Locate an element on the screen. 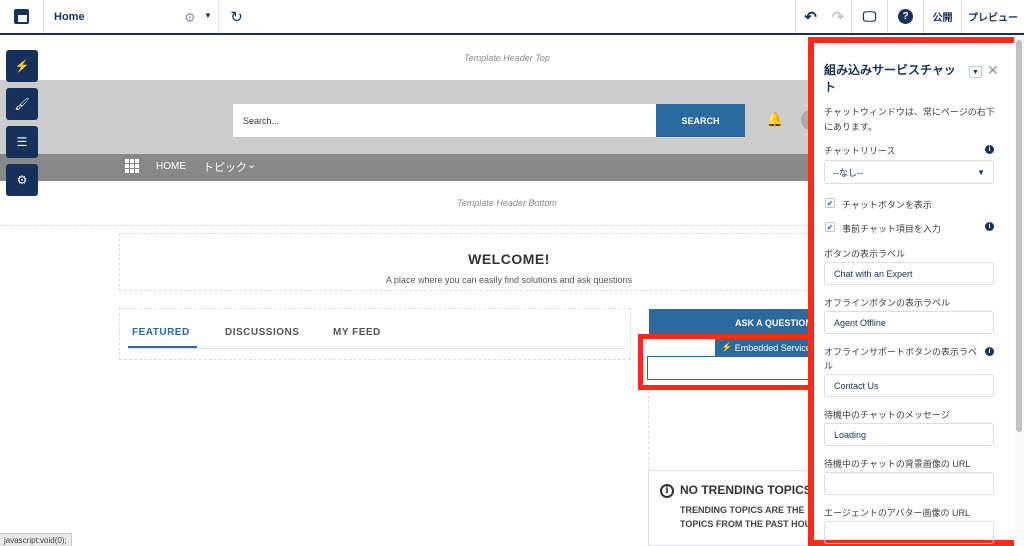 This screenshot has height=546, width=1024. bell-icon: 🔔 is located at coordinates (774, 119).